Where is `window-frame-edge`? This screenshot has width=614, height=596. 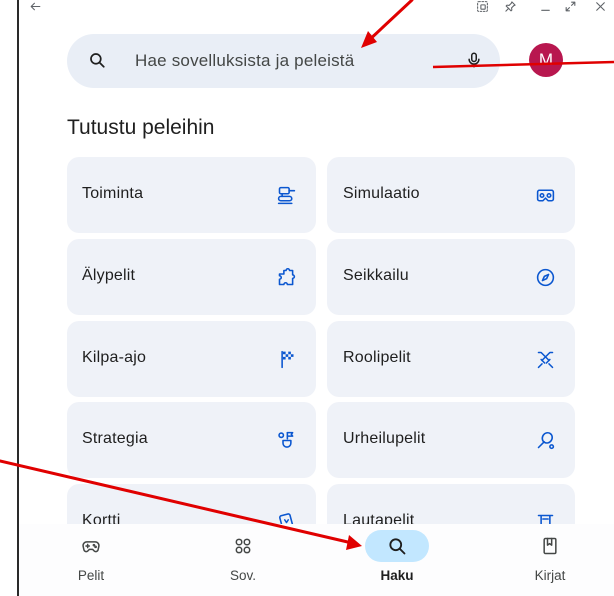
window-frame-edge is located at coordinates (18, 298).